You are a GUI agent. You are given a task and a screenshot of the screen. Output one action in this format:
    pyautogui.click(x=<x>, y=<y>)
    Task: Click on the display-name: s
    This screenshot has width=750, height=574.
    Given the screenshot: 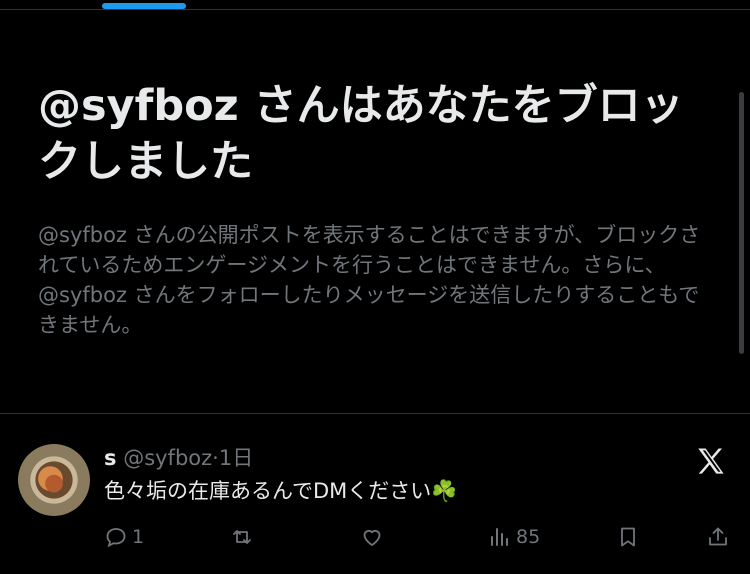 What is the action you would take?
    pyautogui.click(x=110, y=458)
    